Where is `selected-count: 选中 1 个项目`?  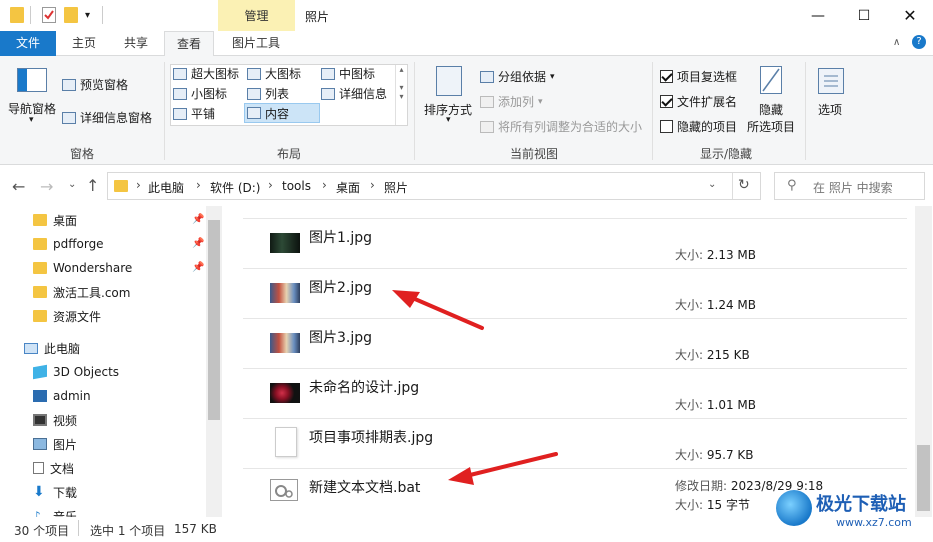
selected-count: 选中 1 个项目 is located at coordinates (128, 531).